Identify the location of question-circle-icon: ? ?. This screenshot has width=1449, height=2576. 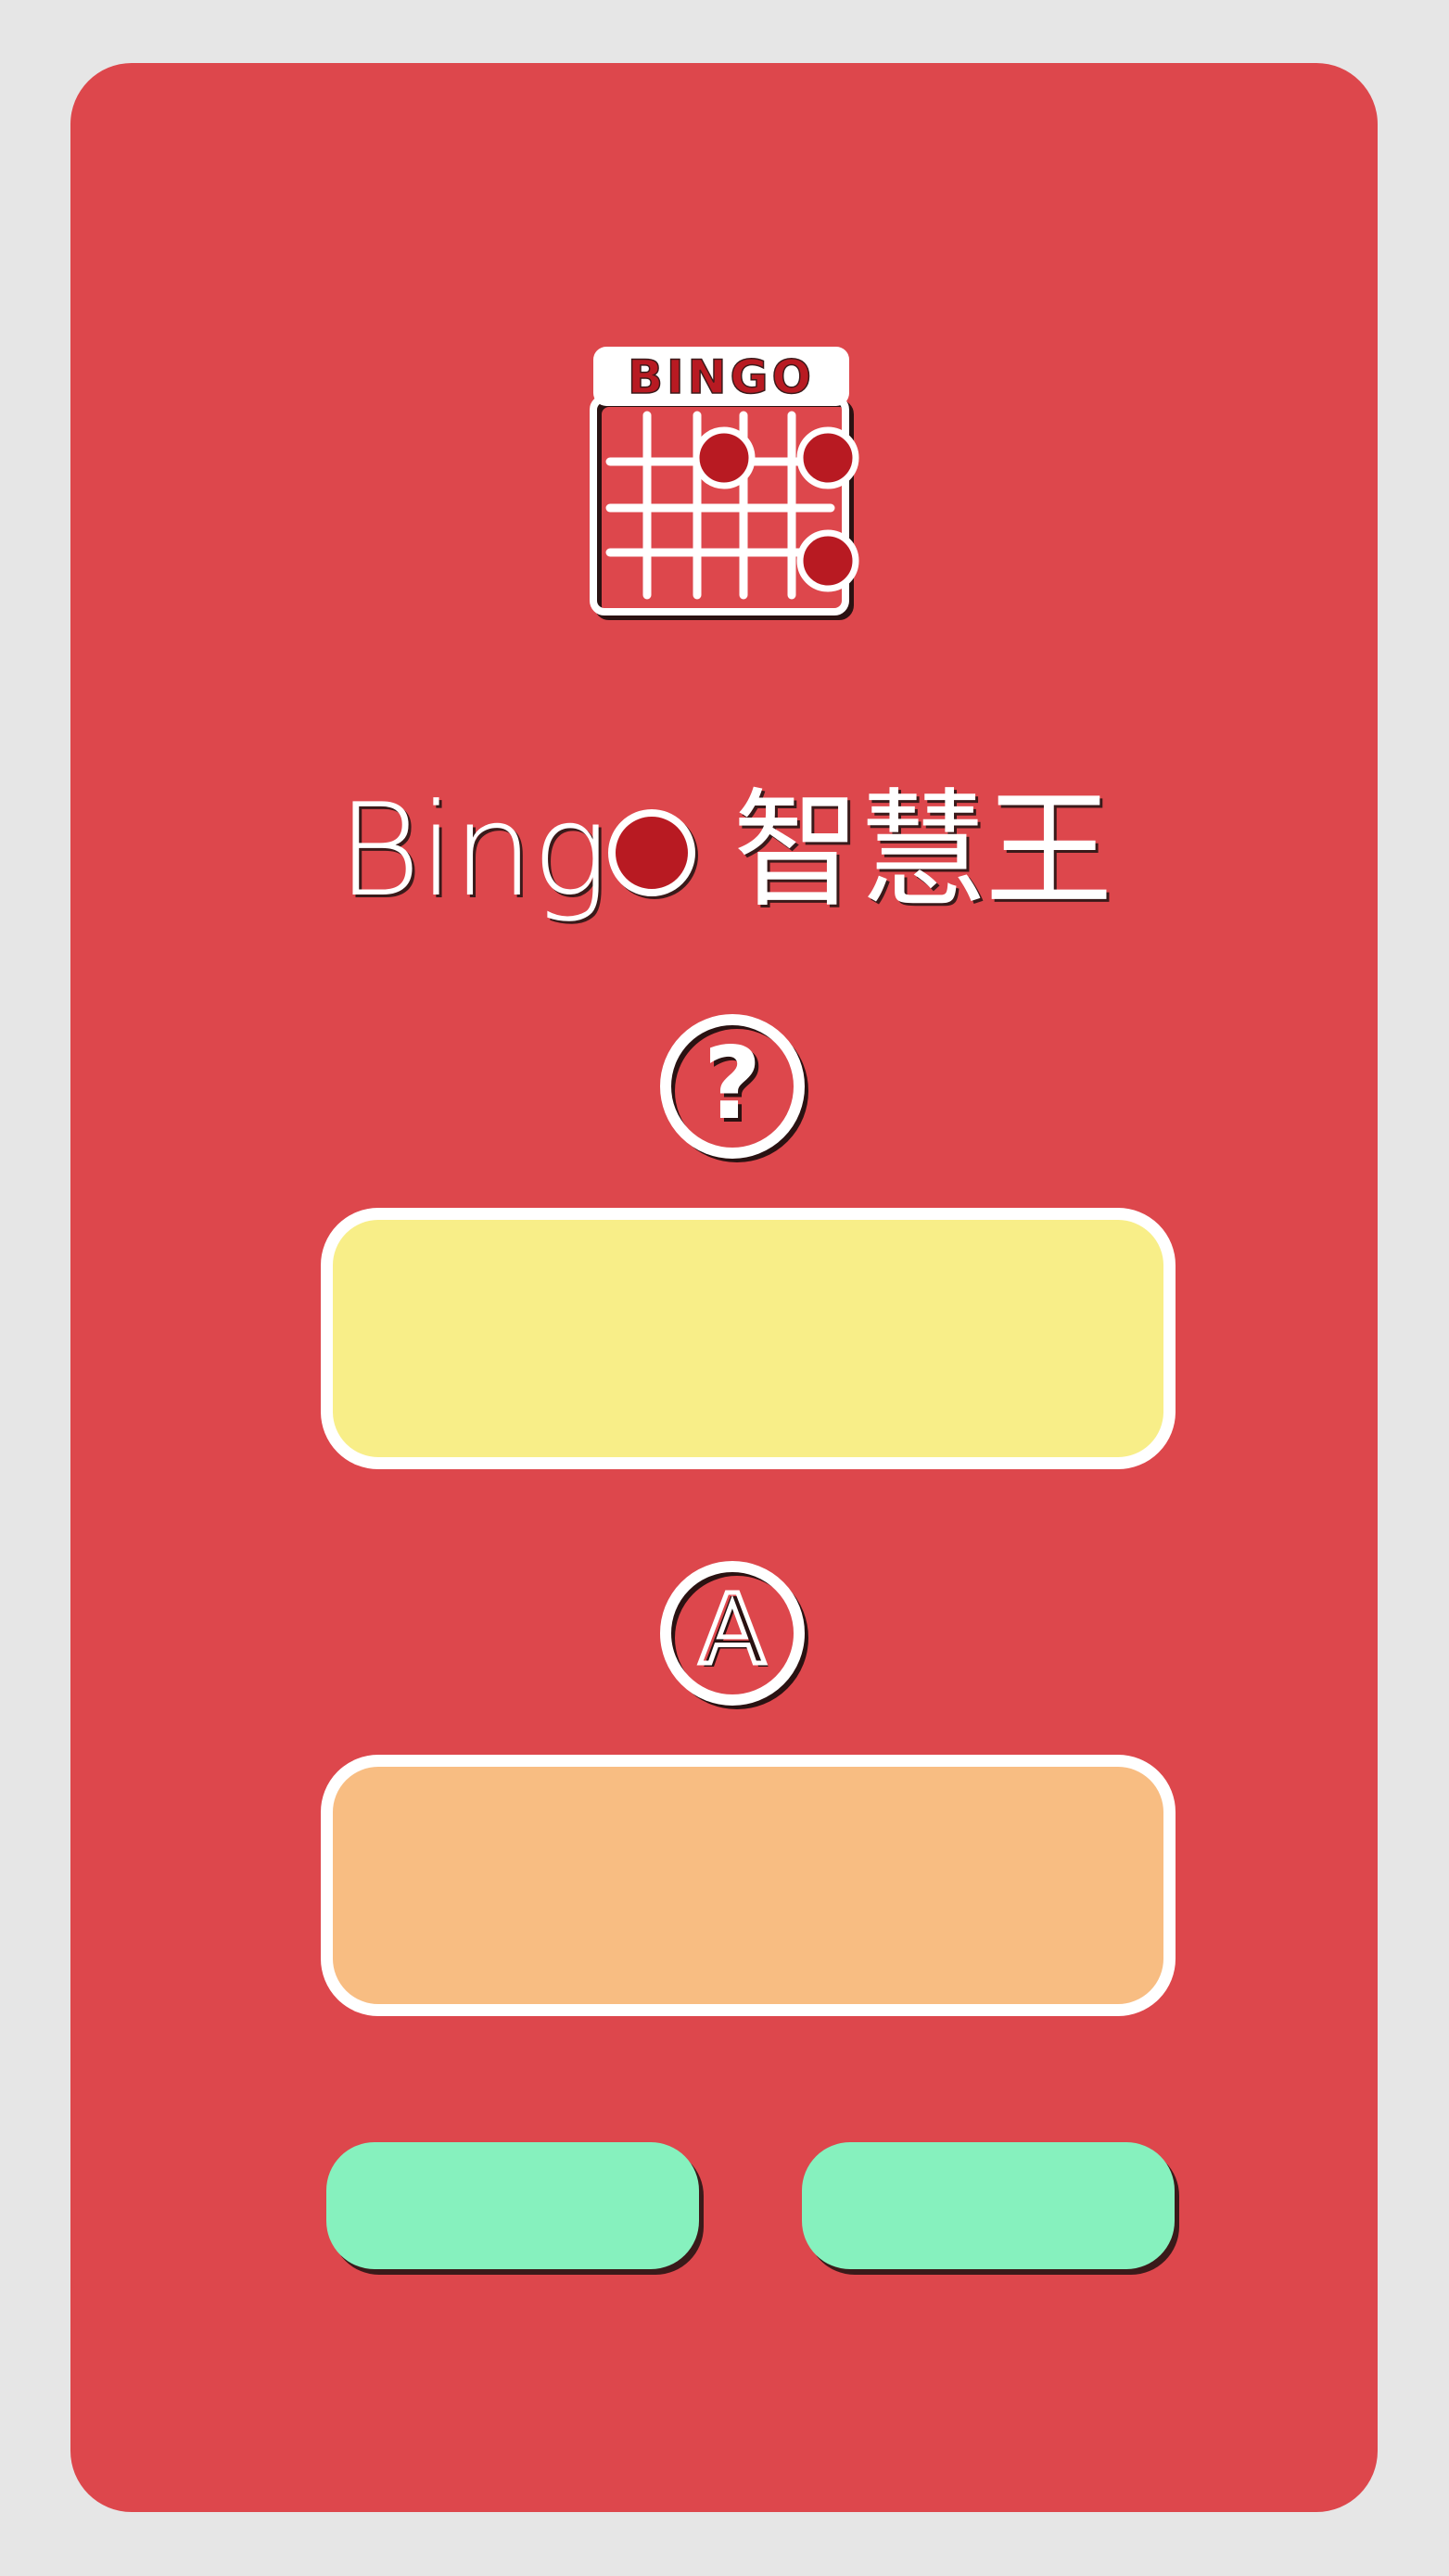
(734, 1088).